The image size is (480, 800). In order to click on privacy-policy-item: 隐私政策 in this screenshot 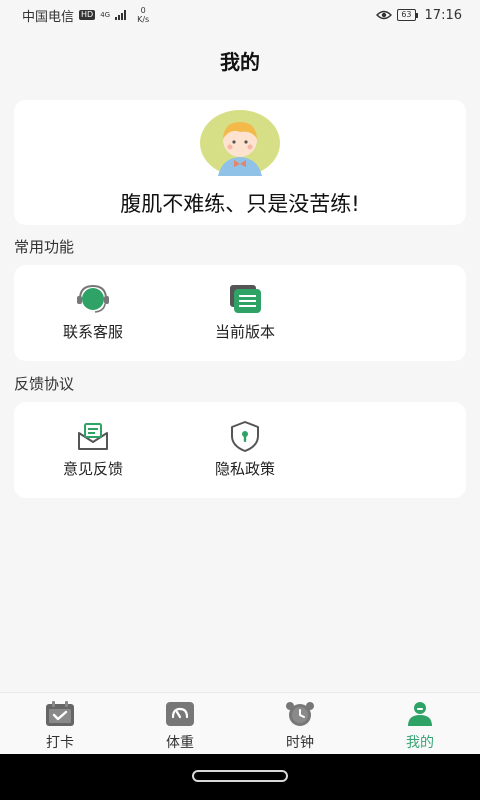, I will do `click(245, 450)`.